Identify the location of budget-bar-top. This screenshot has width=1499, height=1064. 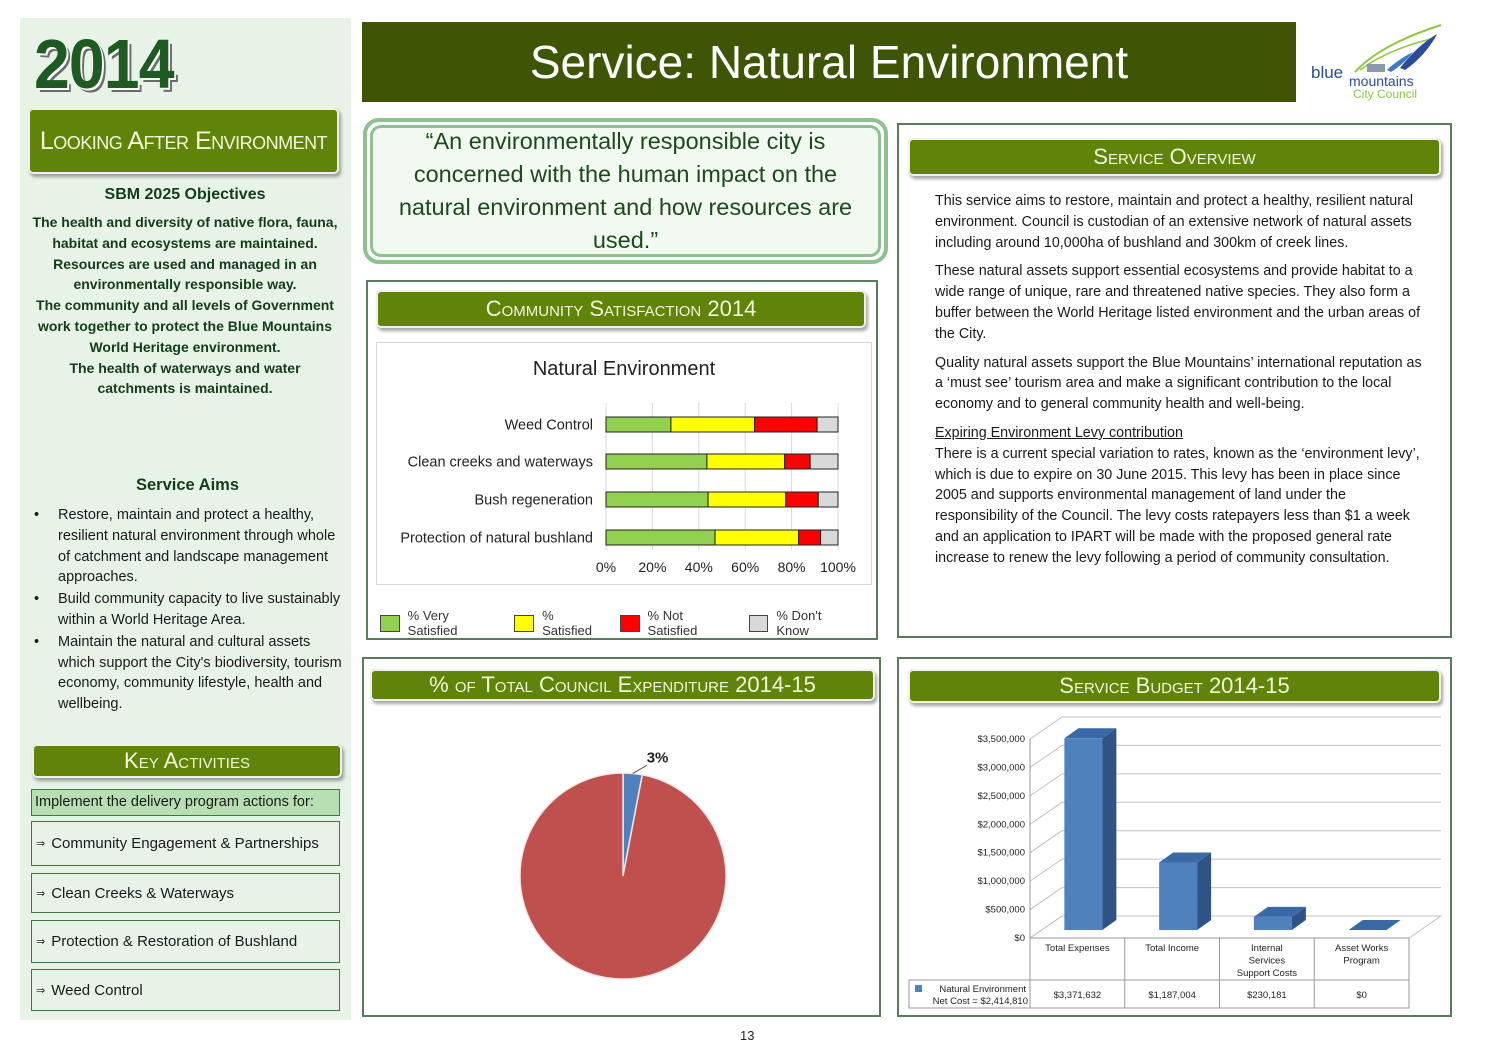
(1374, 925).